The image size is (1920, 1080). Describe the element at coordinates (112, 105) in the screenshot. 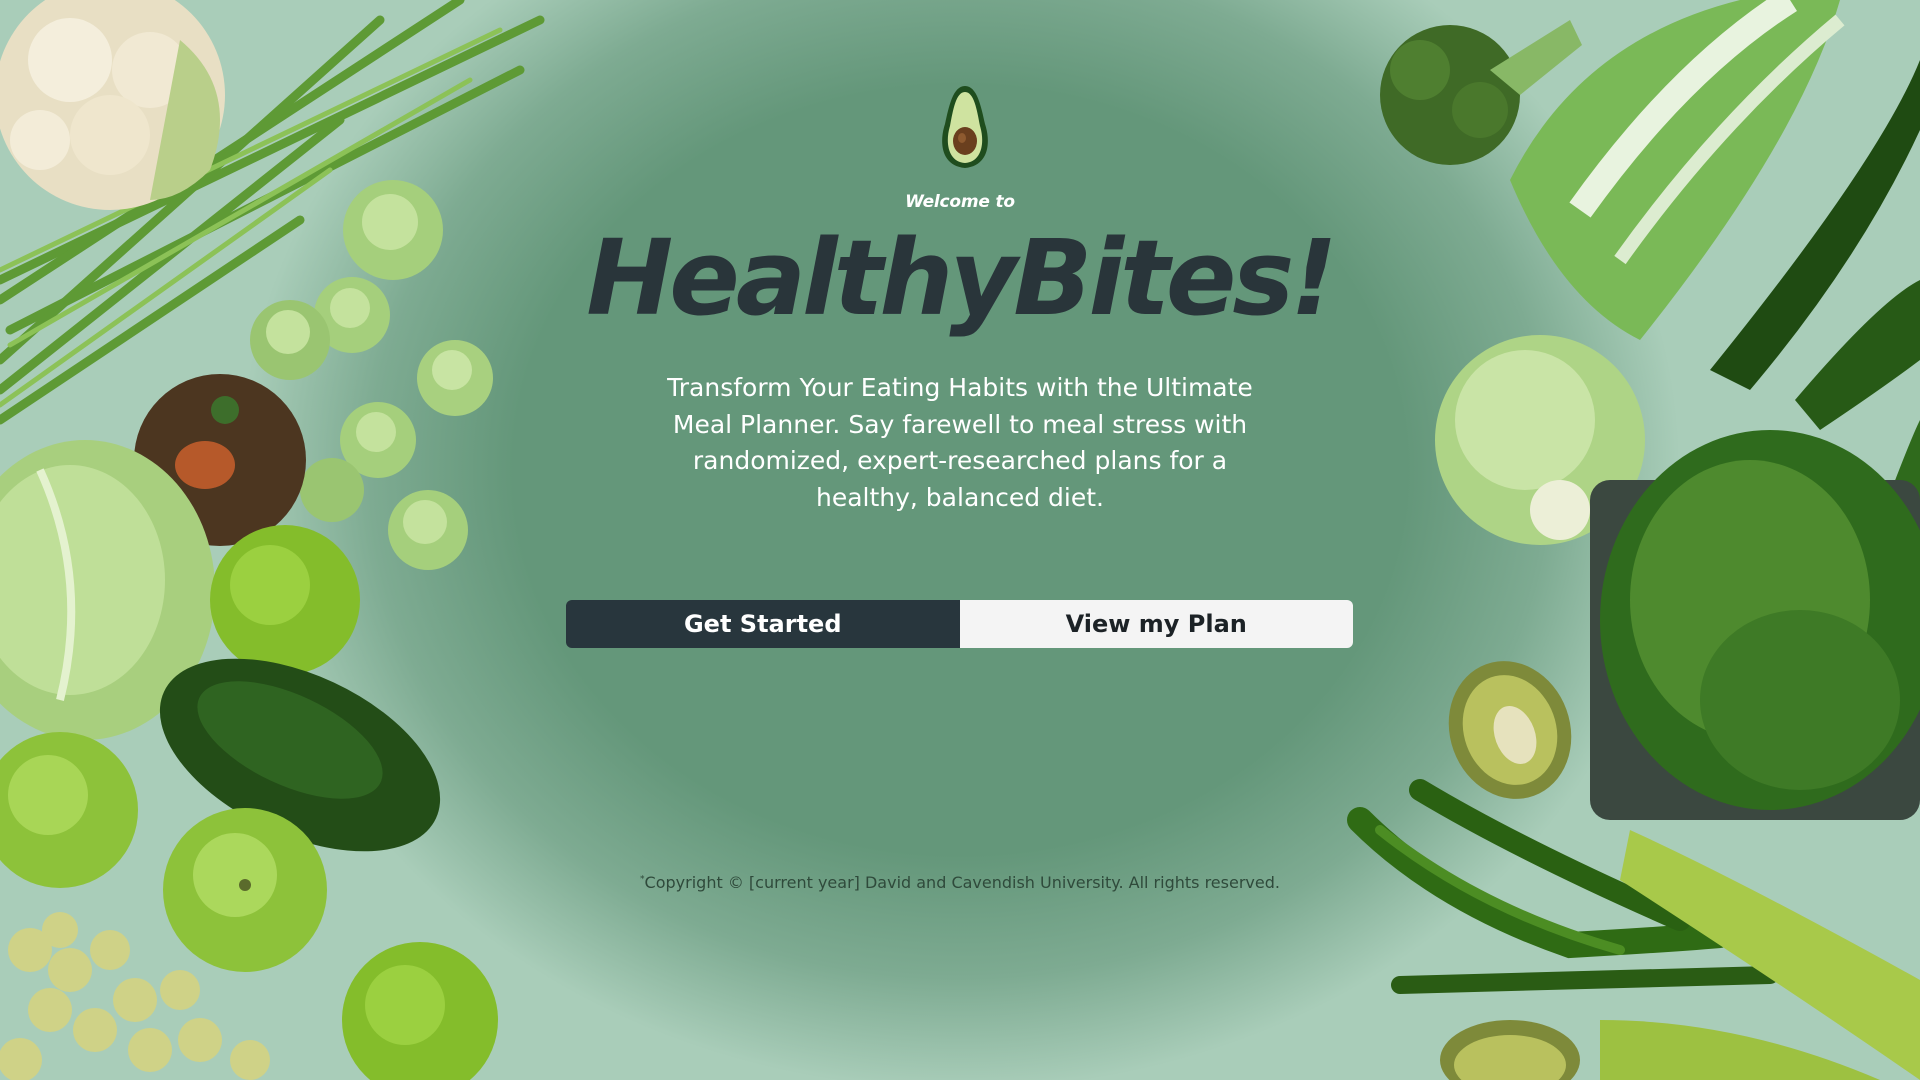

I see `cauliflower-image` at that location.